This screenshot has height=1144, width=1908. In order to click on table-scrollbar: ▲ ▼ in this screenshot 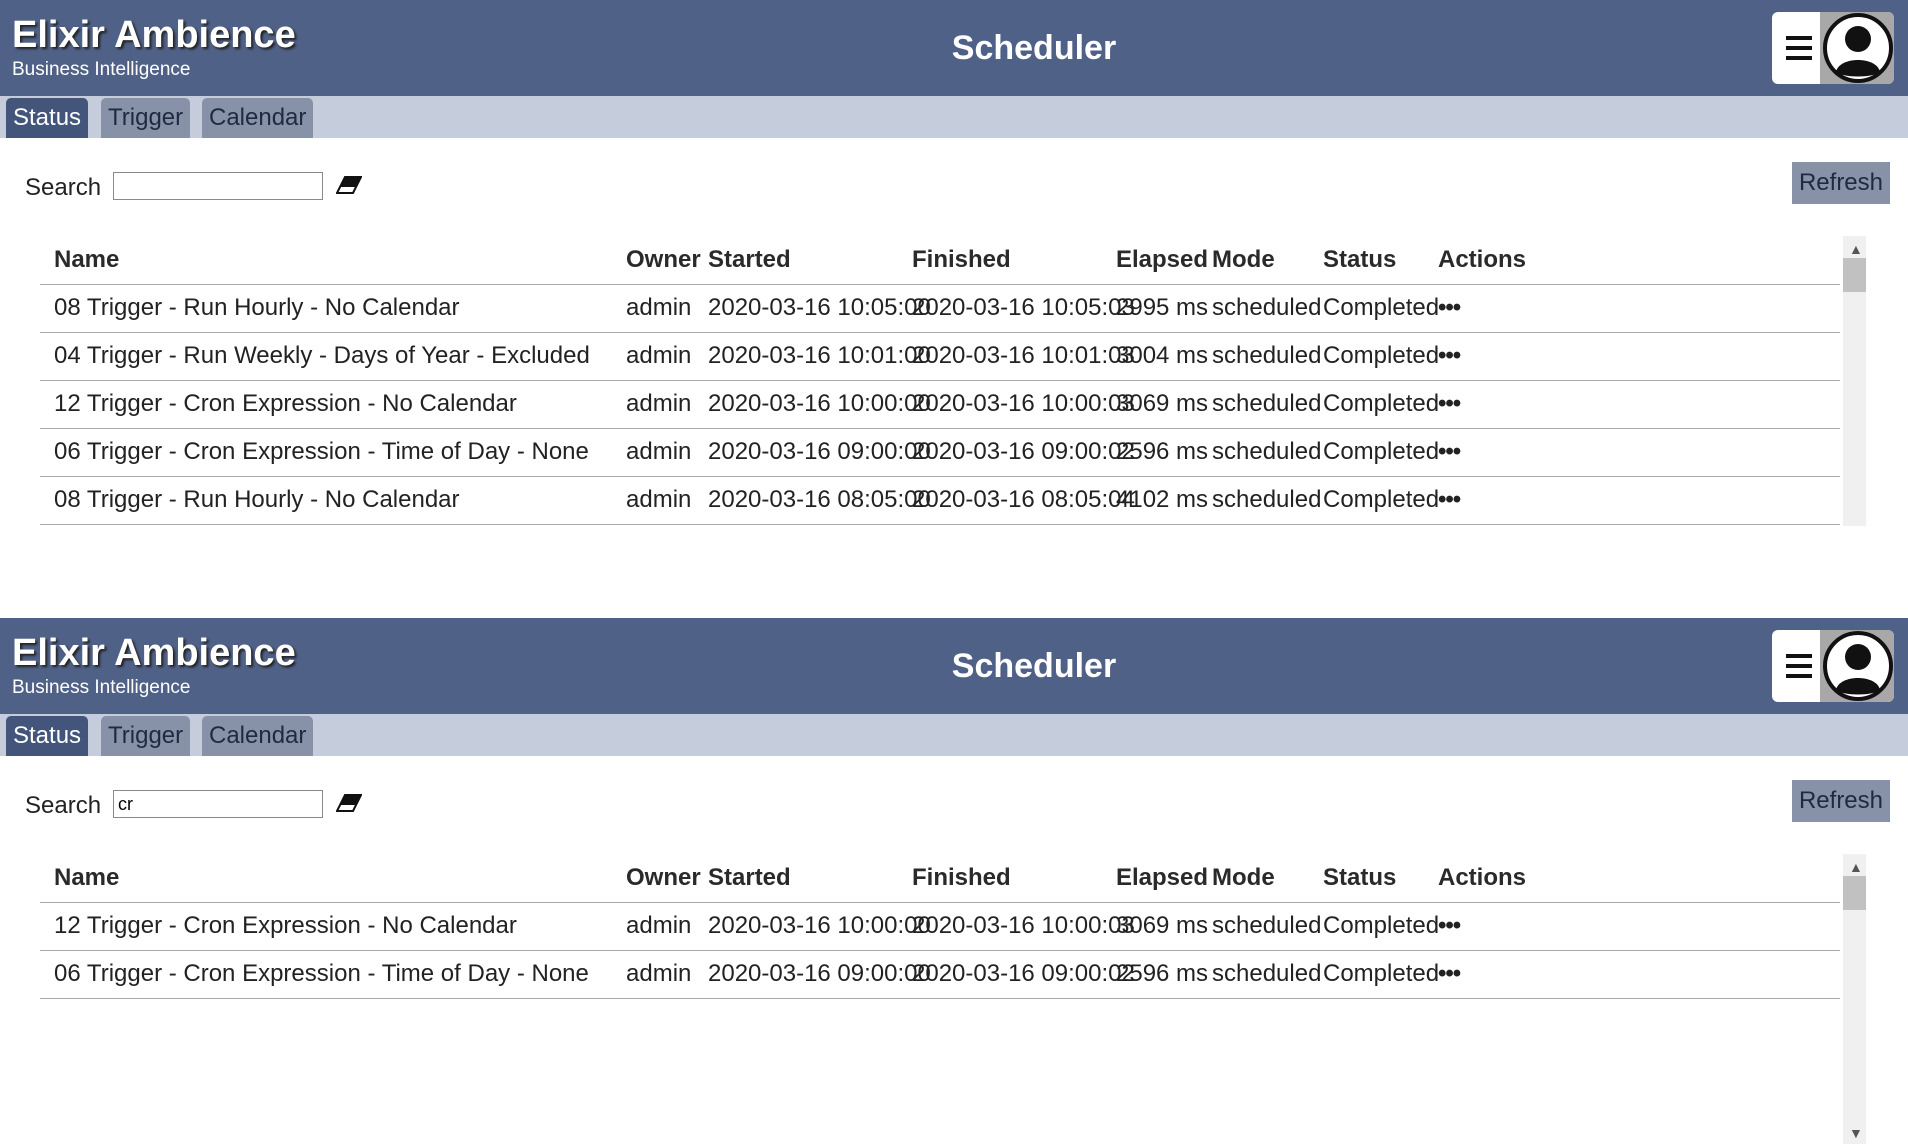, I will do `click(1854, 999)`.